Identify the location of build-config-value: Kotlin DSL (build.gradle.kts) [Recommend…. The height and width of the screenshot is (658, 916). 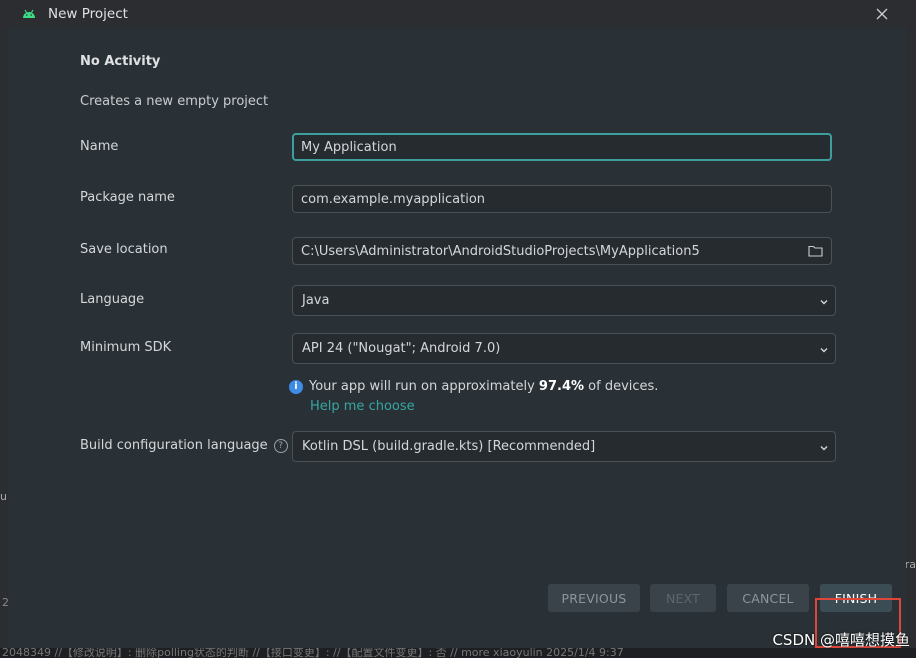
(449, 446).